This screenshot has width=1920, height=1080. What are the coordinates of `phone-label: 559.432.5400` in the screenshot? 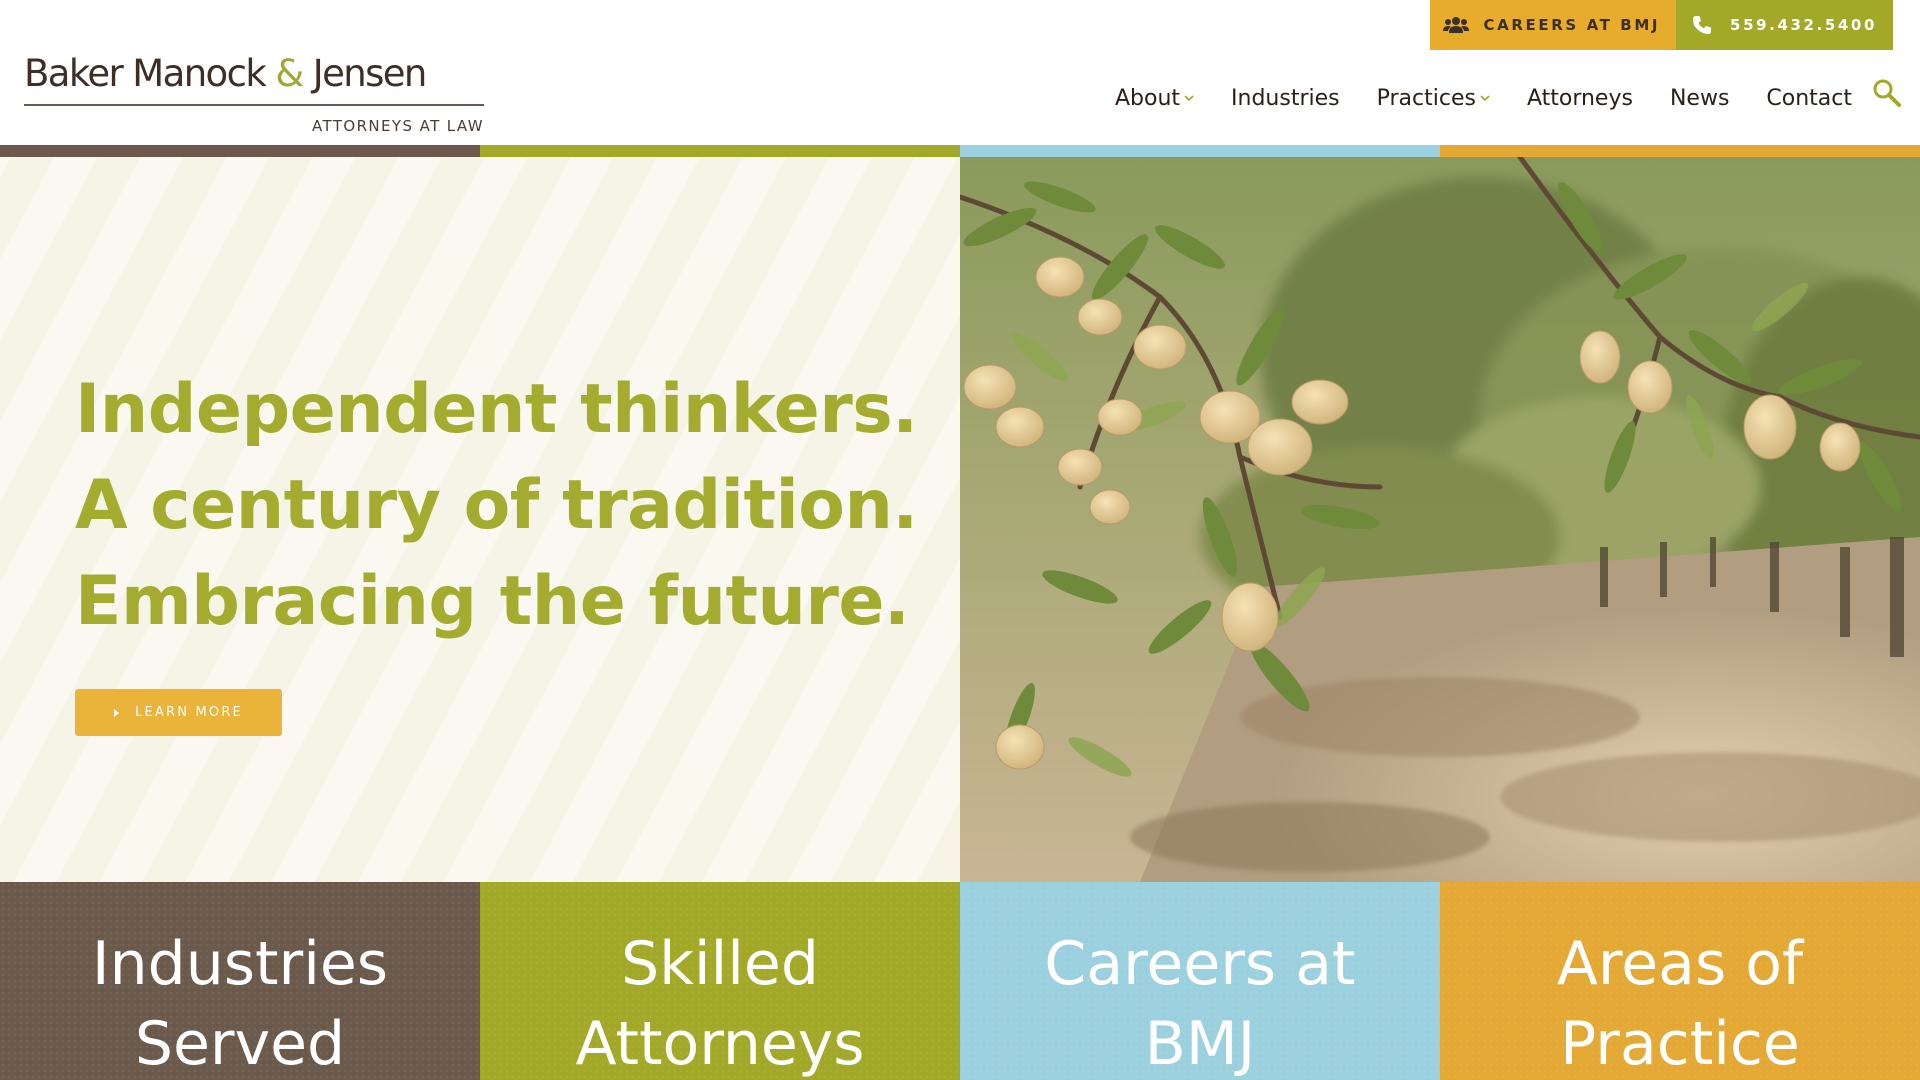 It's located at (1803, 25).